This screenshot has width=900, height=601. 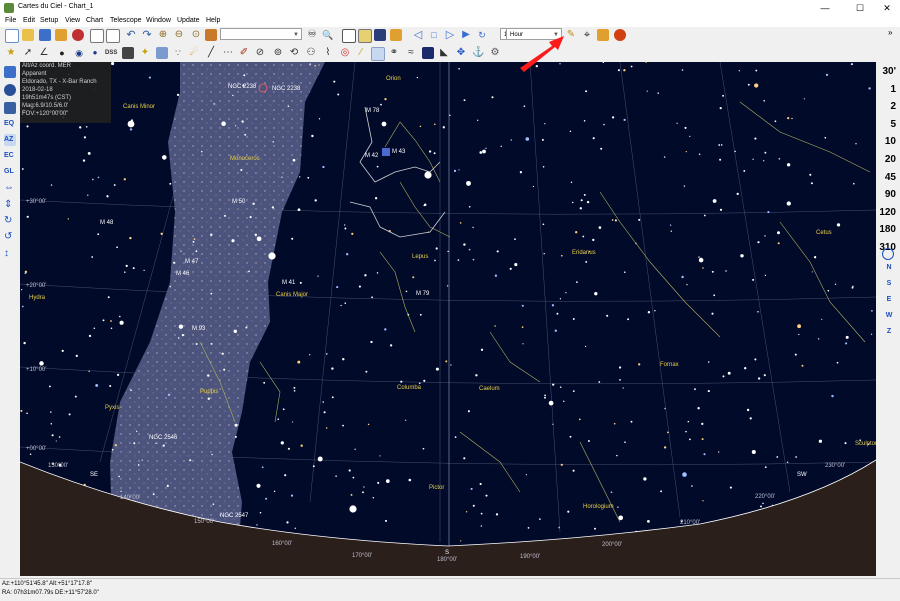 I want to click on grid-icon, so click(x=10, y=108).